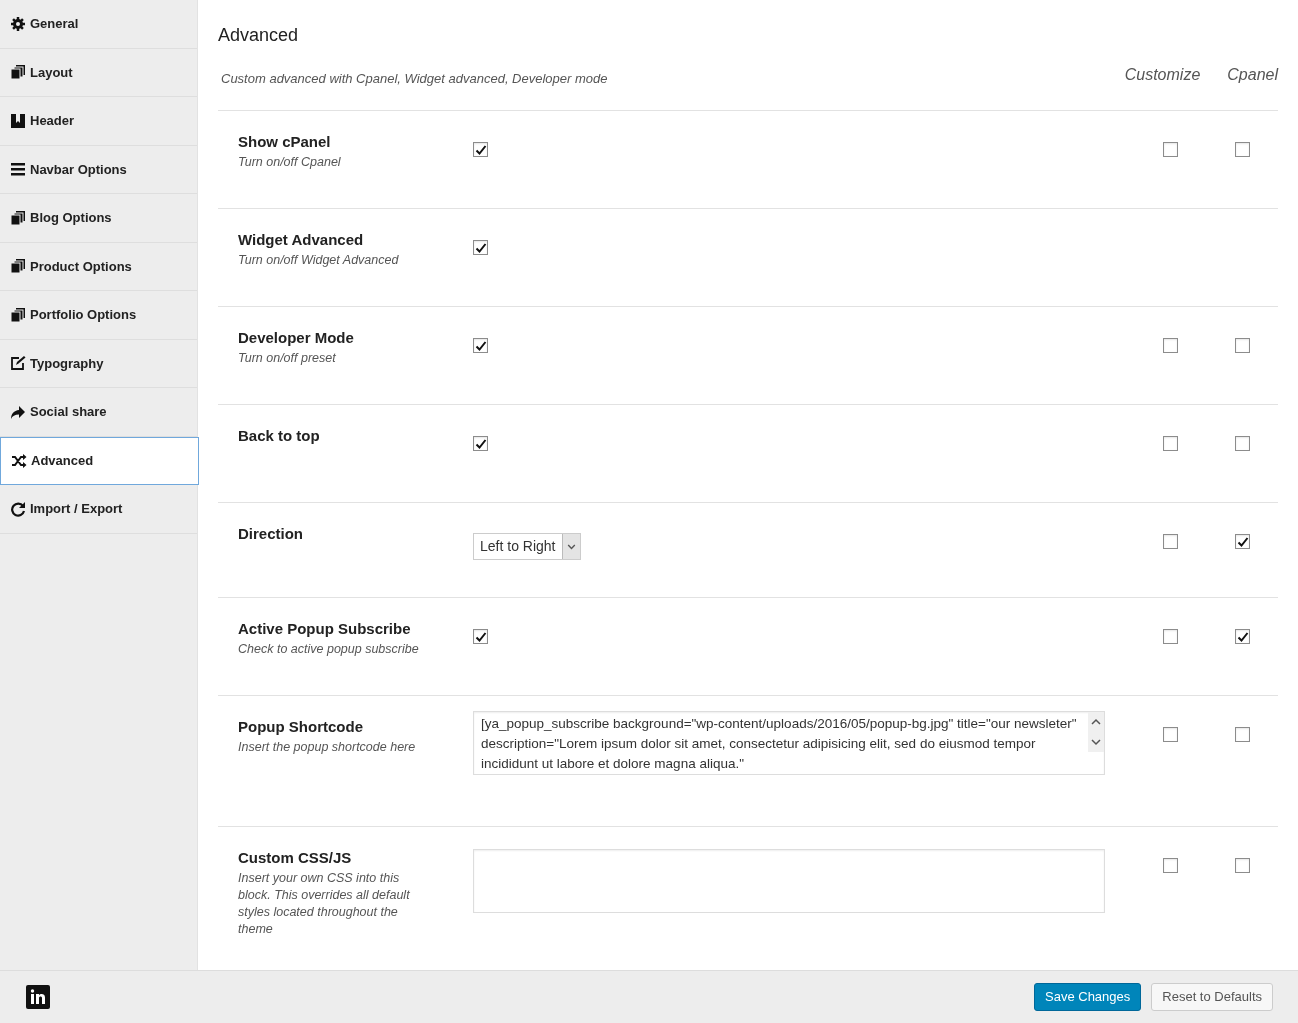 This screenshot has width=1298, height=1023. I want to click on option-title: Back to top, so click(279, 436).